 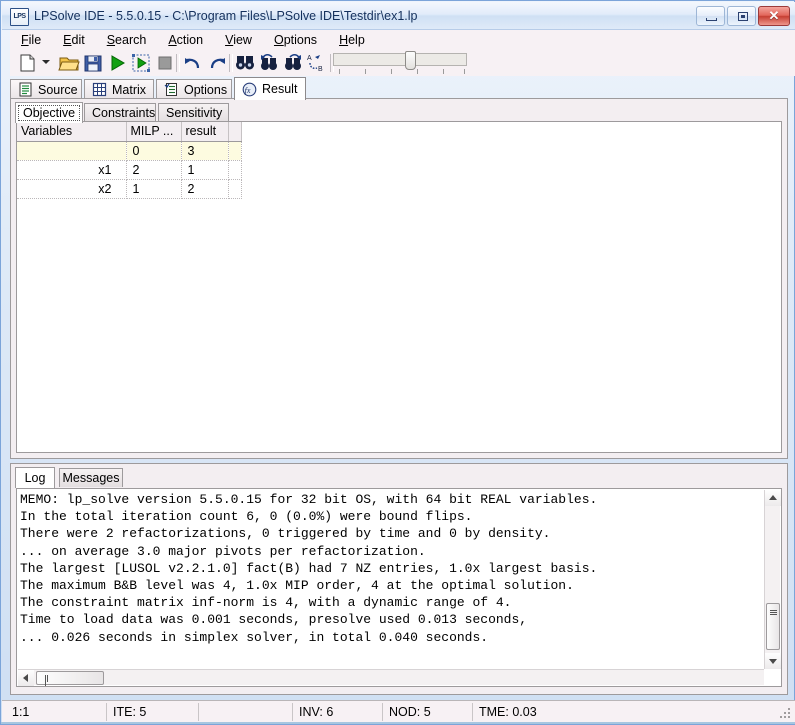 What do you see at coordinates (206, 89) in the screenshot?
I see `tab-options-label: Options` at bounding box center [206, 89].